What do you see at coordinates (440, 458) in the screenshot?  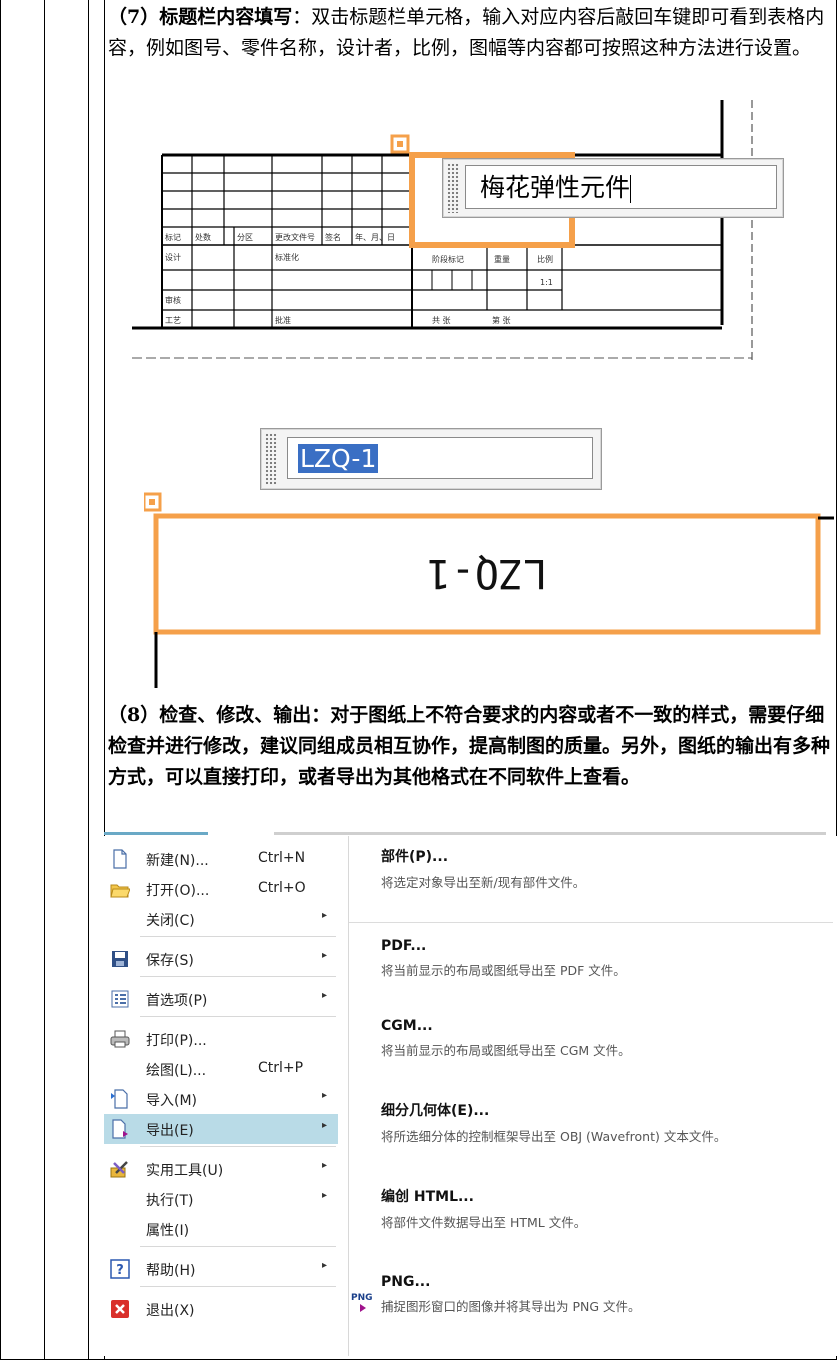 I see `drawing-number-input: LZQ-1` at bounding box center [440, 458].